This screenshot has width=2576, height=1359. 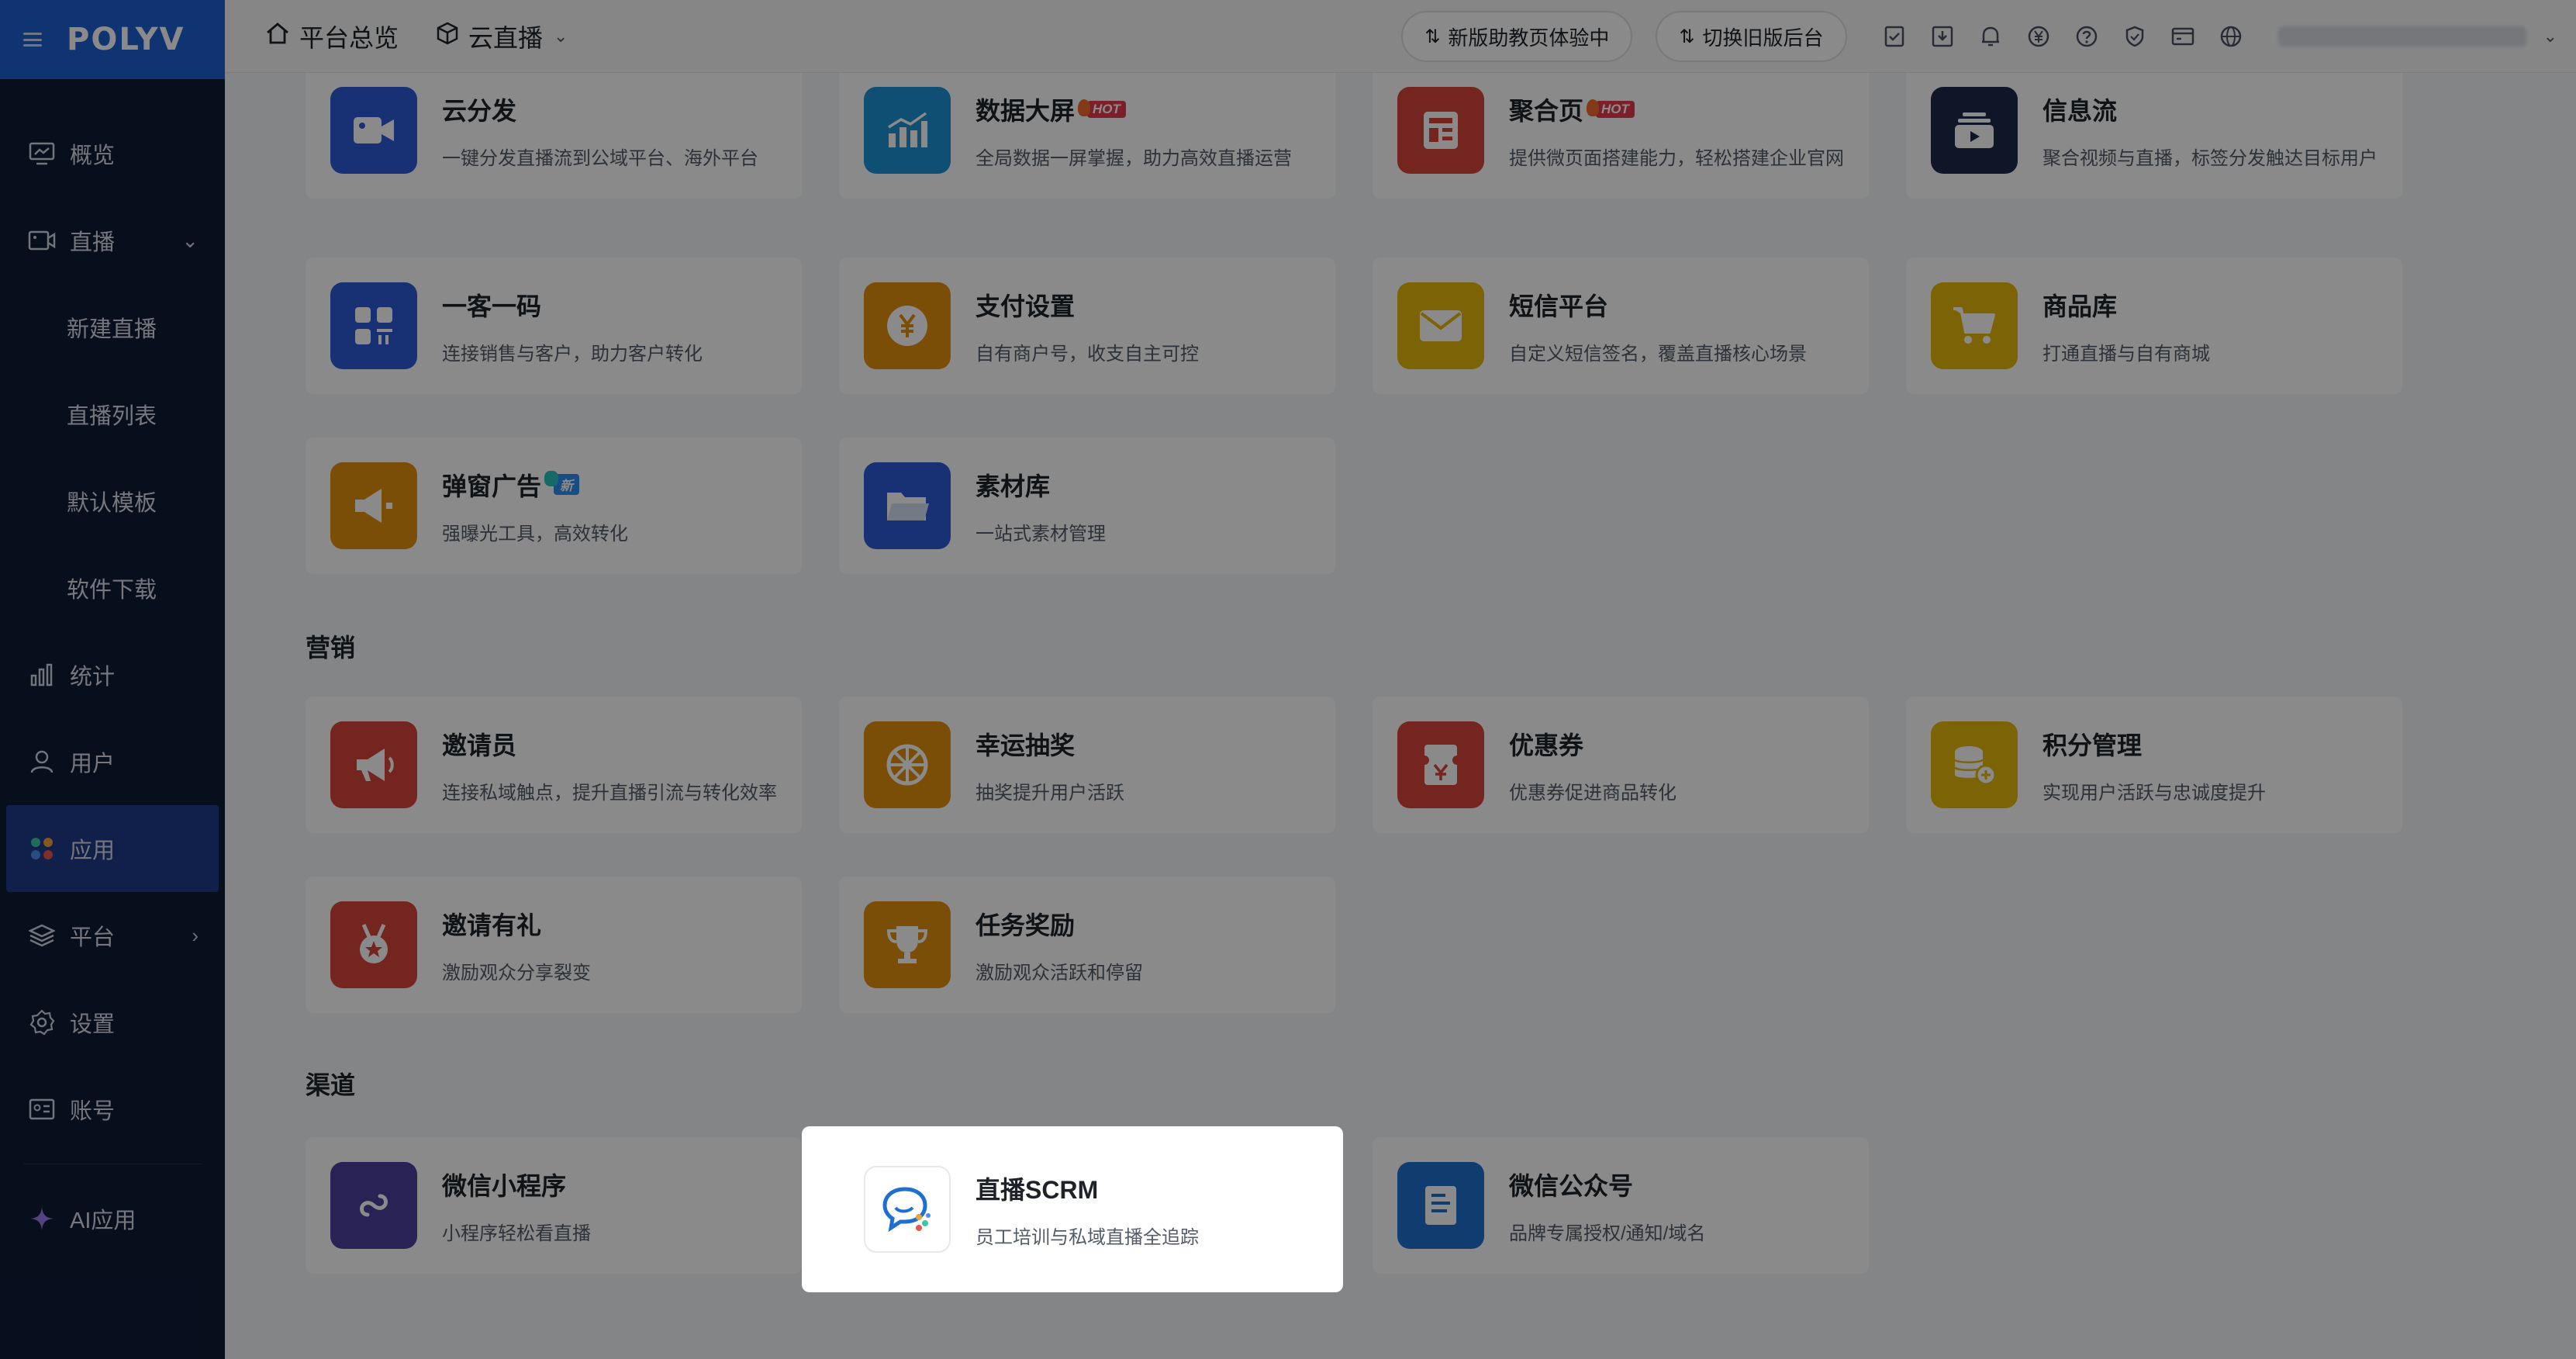 I want to click on app-card-live-scrm: 直播SCRM 员工培训与私域直播全追踪, so click(x=1072, y=1209).